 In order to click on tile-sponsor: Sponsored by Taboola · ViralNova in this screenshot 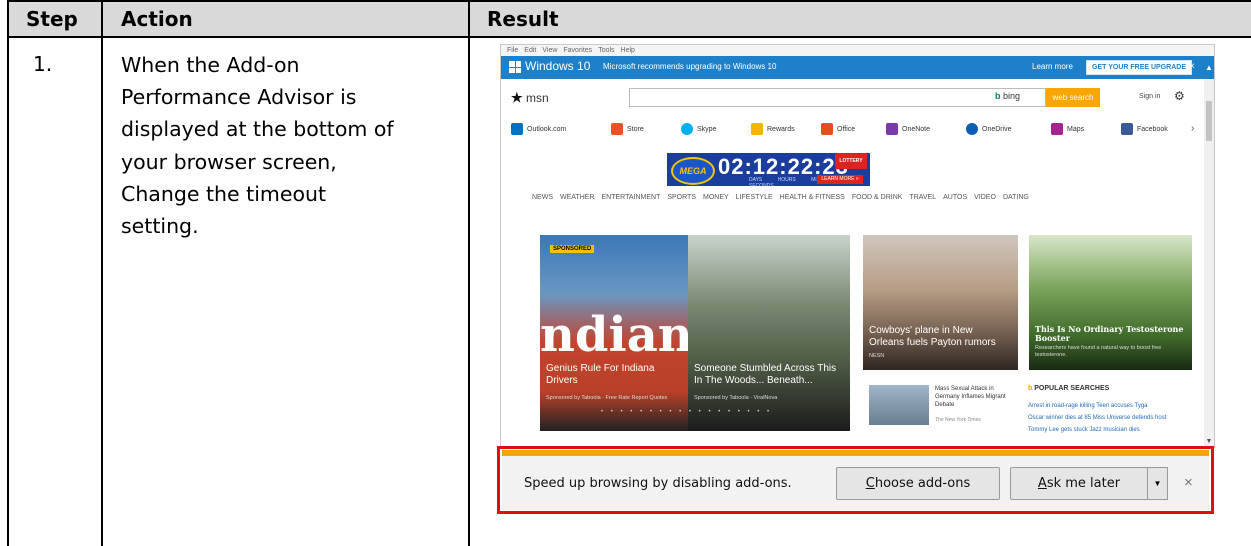, I will do `click(736, 398)`.